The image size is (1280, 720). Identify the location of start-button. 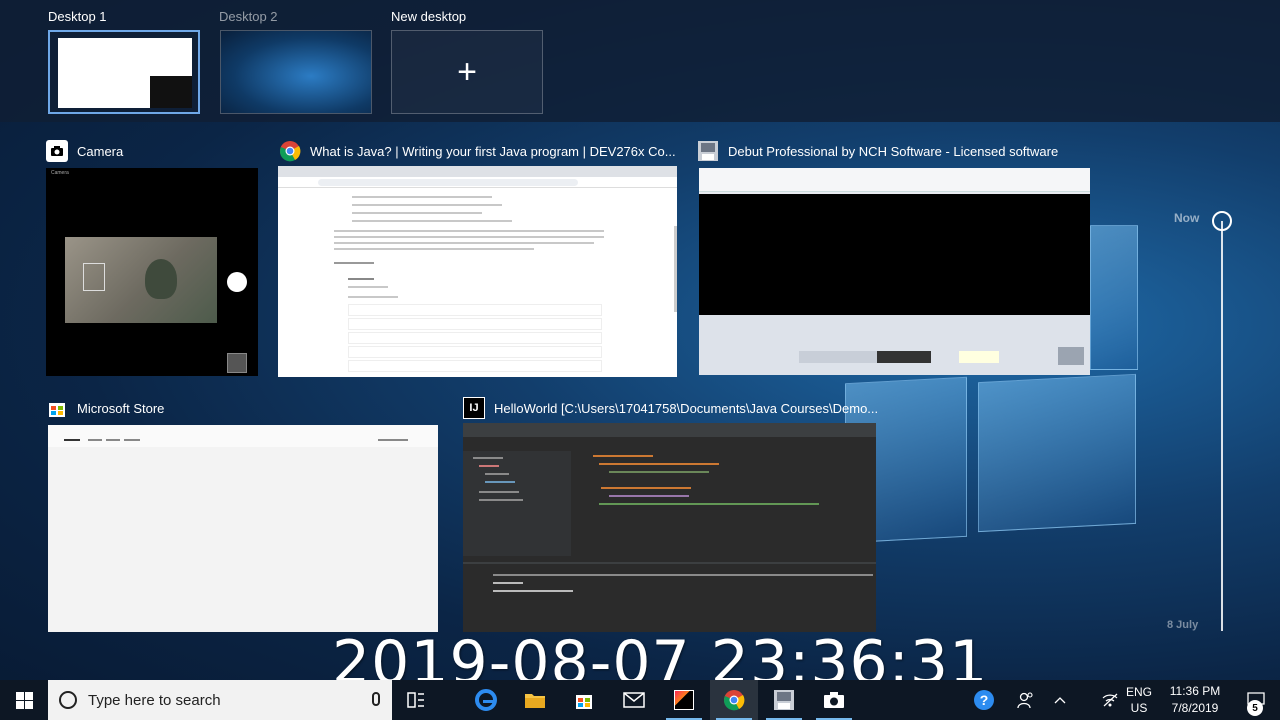
(24, 700).